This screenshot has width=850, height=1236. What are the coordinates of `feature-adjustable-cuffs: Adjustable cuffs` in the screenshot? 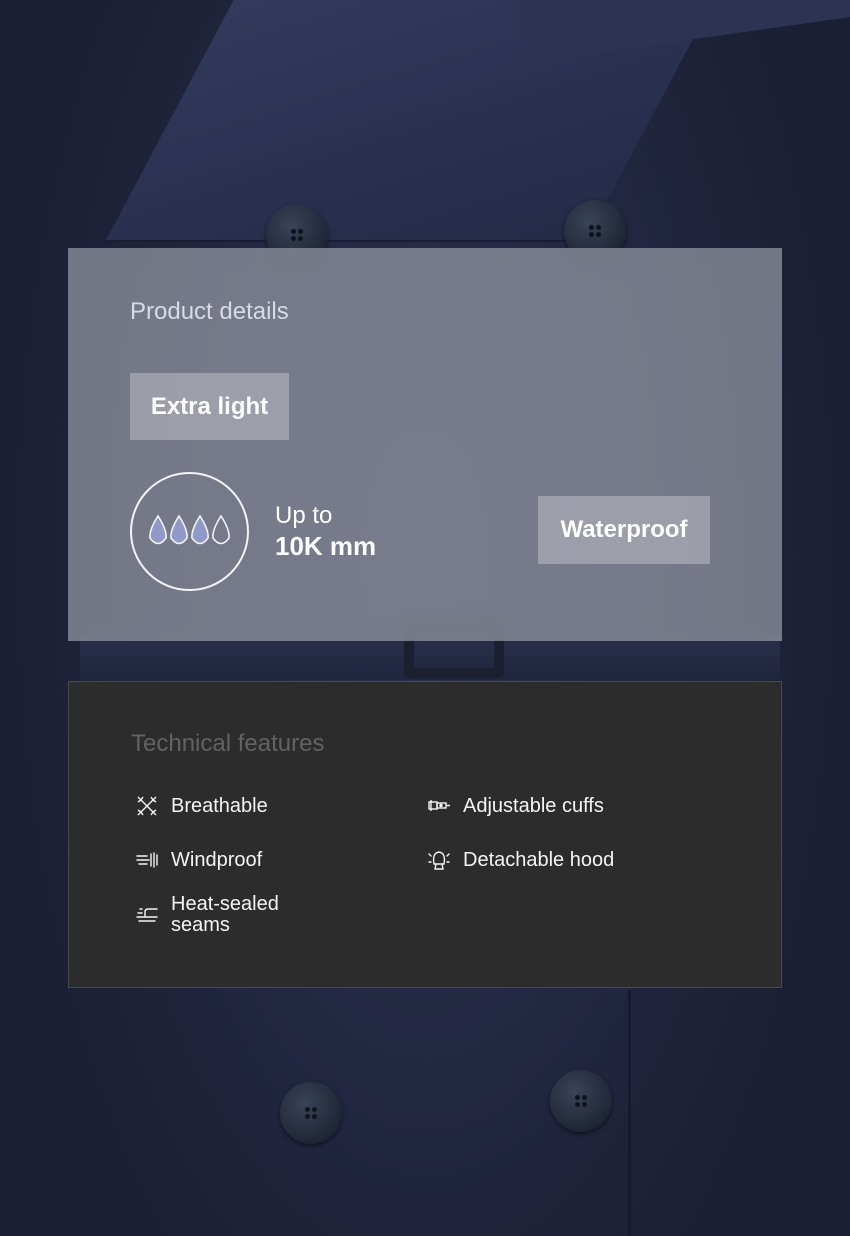 It's located at (515, 806).